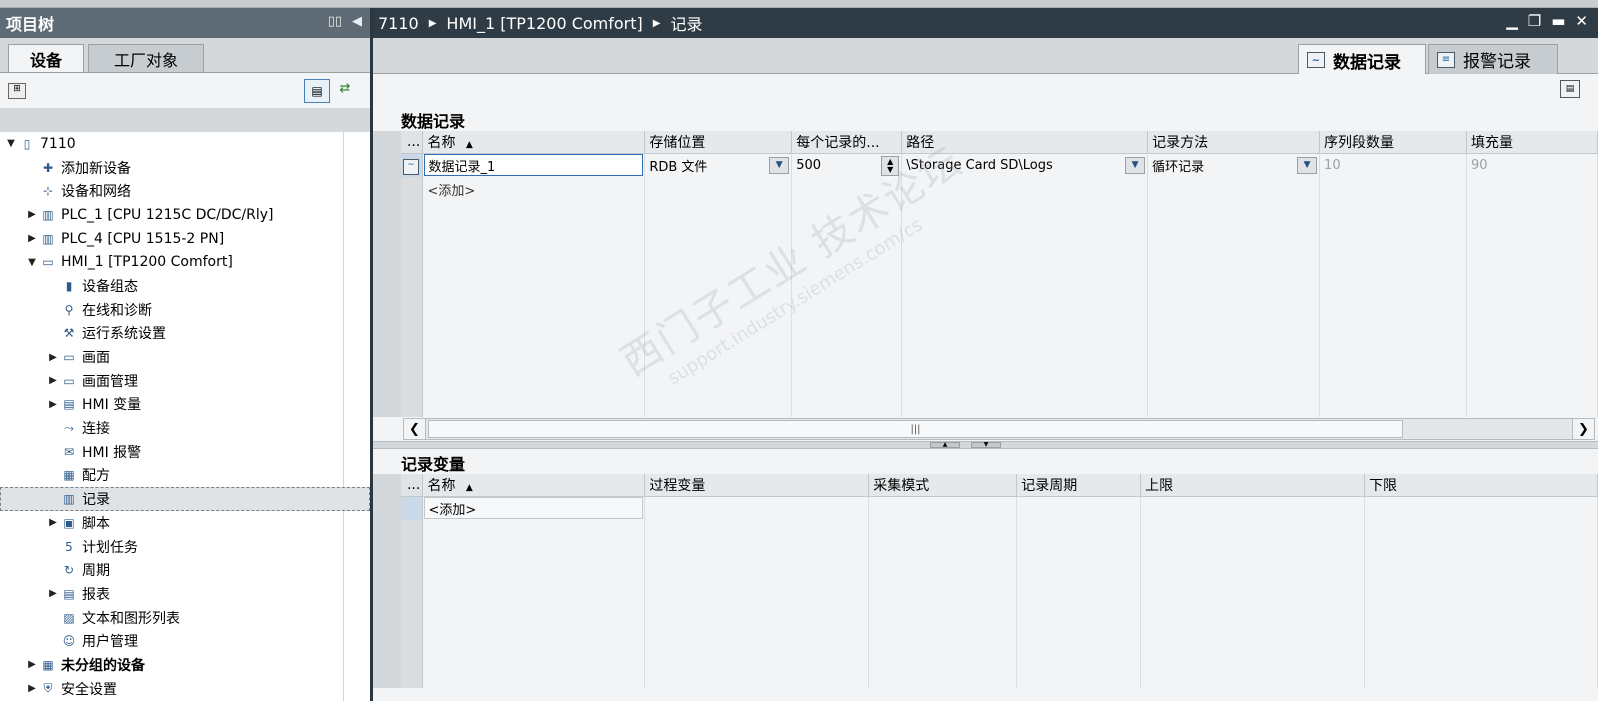 This screenshot has height=701, width=1598. I want to click on overview-icon: ▤, so click(317, 91).